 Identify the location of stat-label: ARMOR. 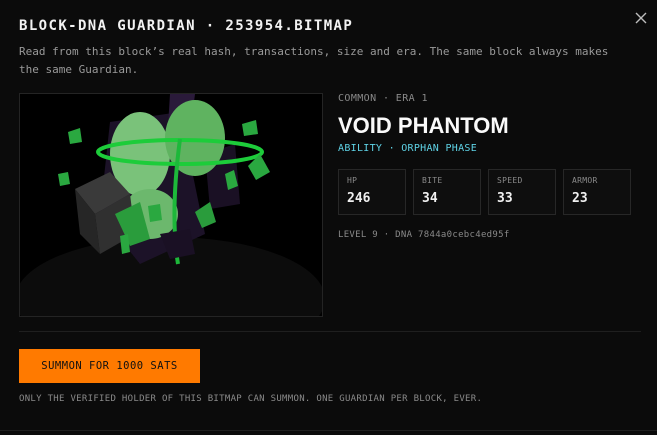
(585, 180).